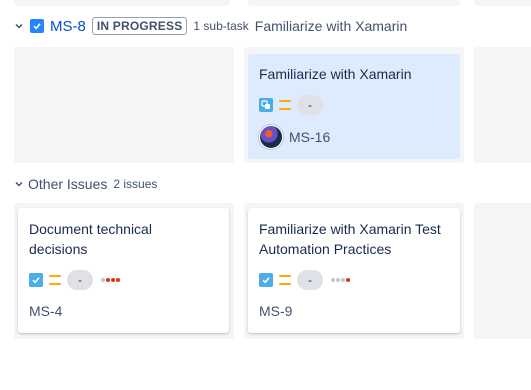 This screenshot has width=531, height=390. Describe the element at coordinates (335, 74) in the screenshot. I see `card-title: Familiarize with Xamarin` at that location.